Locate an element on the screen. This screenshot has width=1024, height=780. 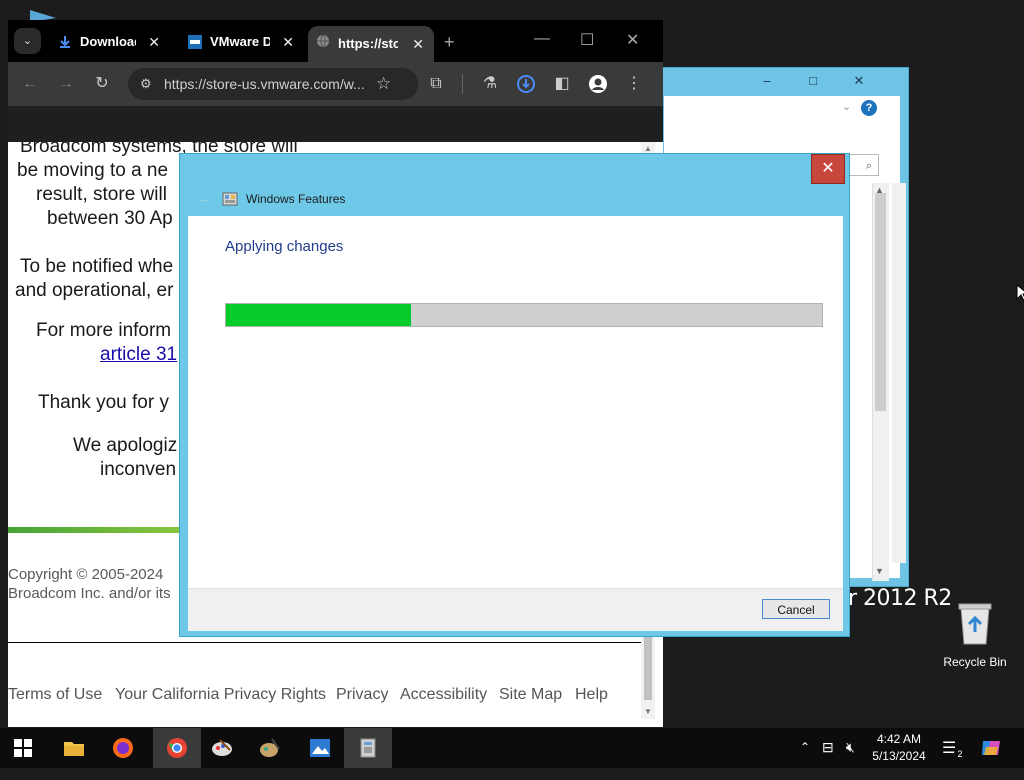
notice-line: inconven is located at coordinates (138, 469).